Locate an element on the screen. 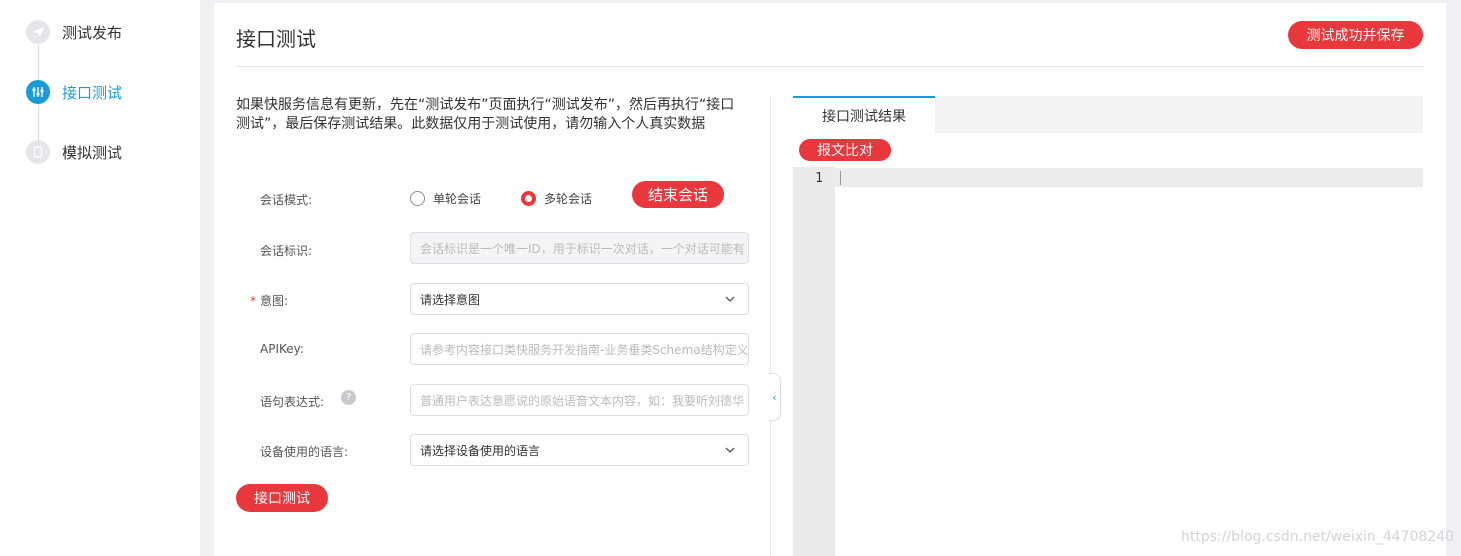  language-select-value: 请选择设备使用的语言 is located at coordinates (480, 450).